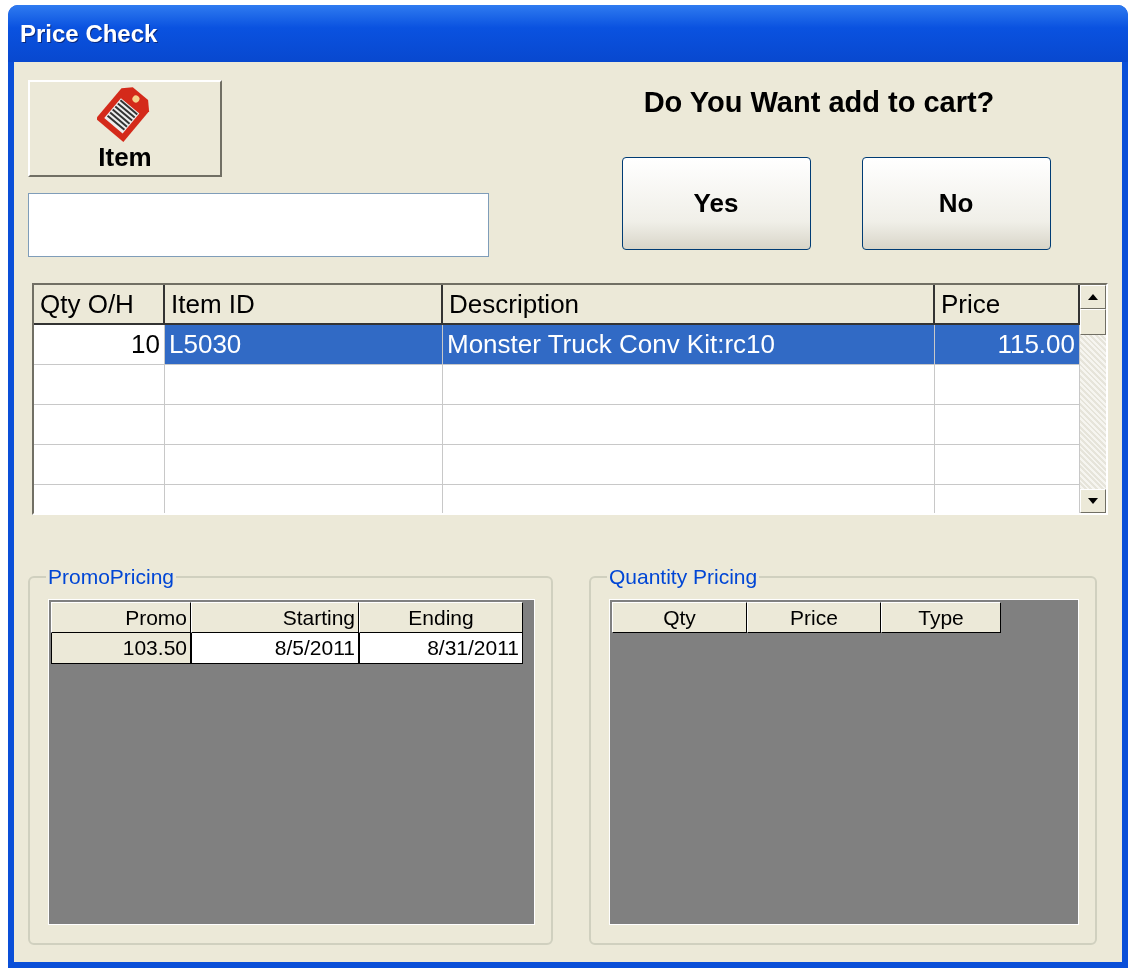 Image resolution: width=1128 pixels, height=973 pixels. What do you see at coordinates (89, 33) in the screenshot?
I see `window-title: Price Check` at bounding box center [89, 33].